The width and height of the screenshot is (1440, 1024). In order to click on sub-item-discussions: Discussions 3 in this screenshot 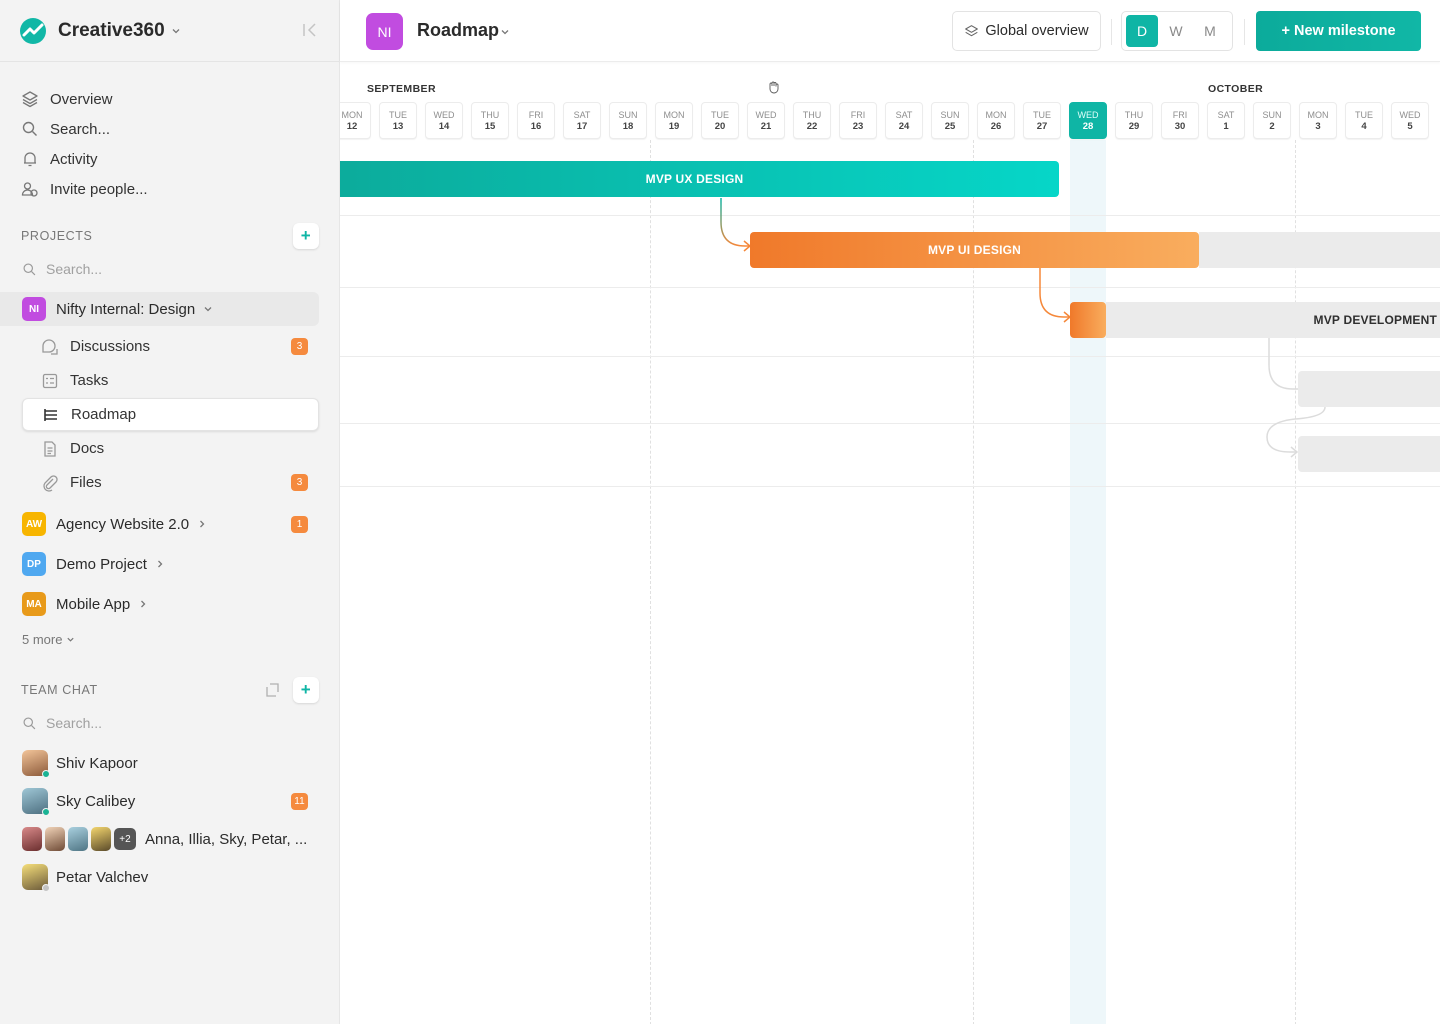, I will do `click(170, 346)`.